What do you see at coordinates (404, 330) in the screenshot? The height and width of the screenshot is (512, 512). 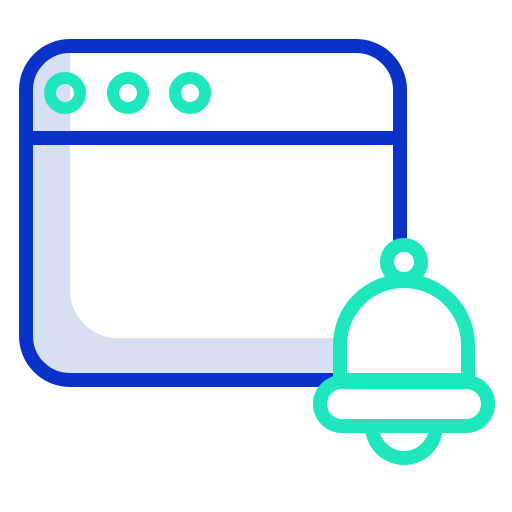 I see `bell-dome-icon` at bounding box center [404, 330].